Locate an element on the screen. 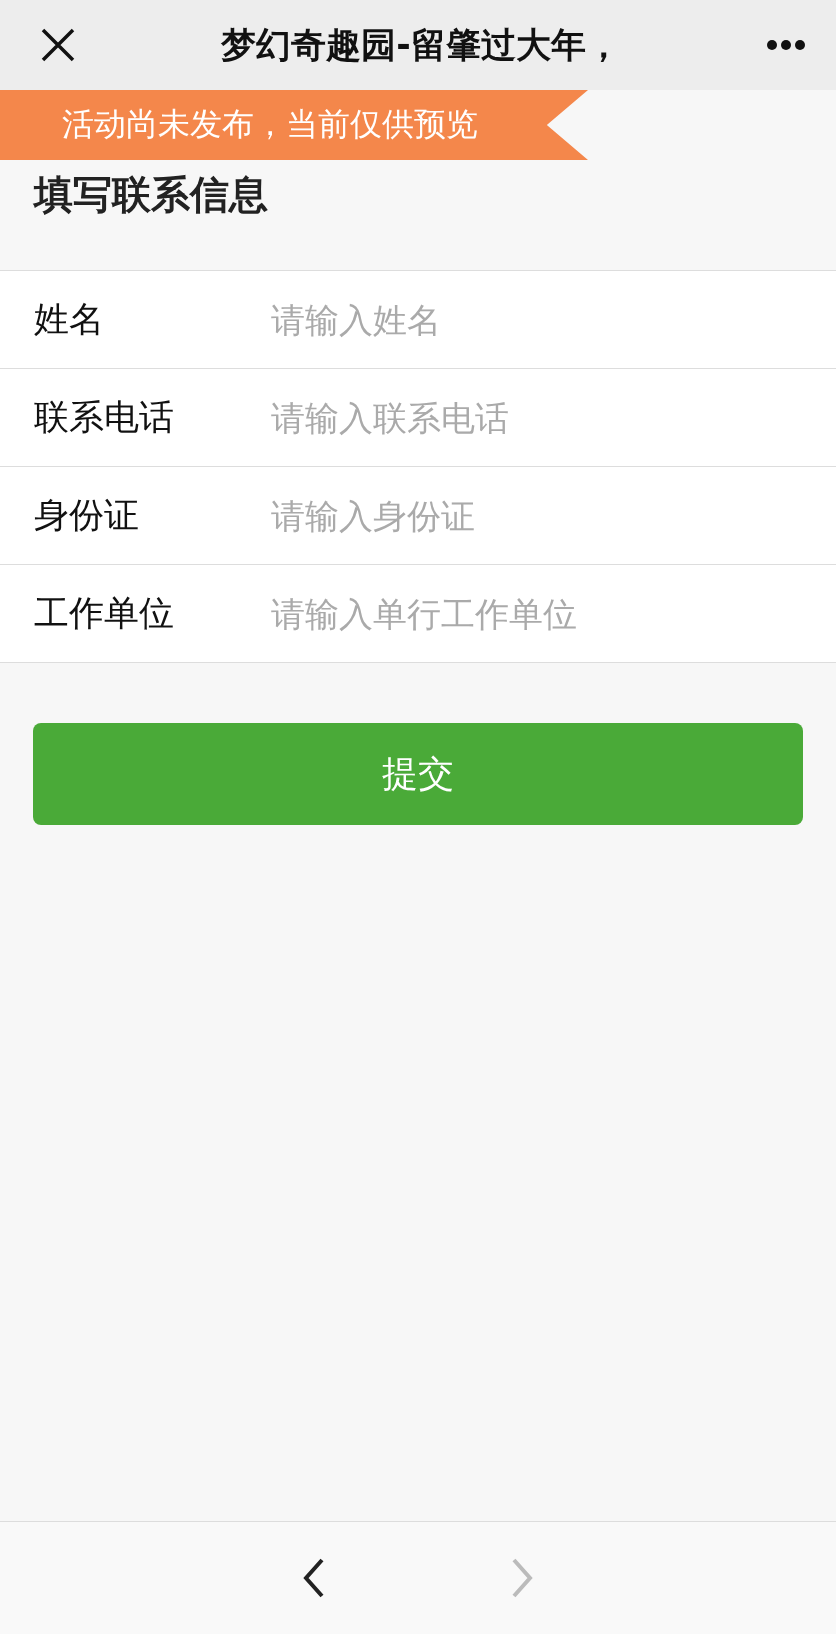 Image resolution: width=836 pixels, height=1634 pixels. field-label: 姓名 is located at coordinates (69, 319).